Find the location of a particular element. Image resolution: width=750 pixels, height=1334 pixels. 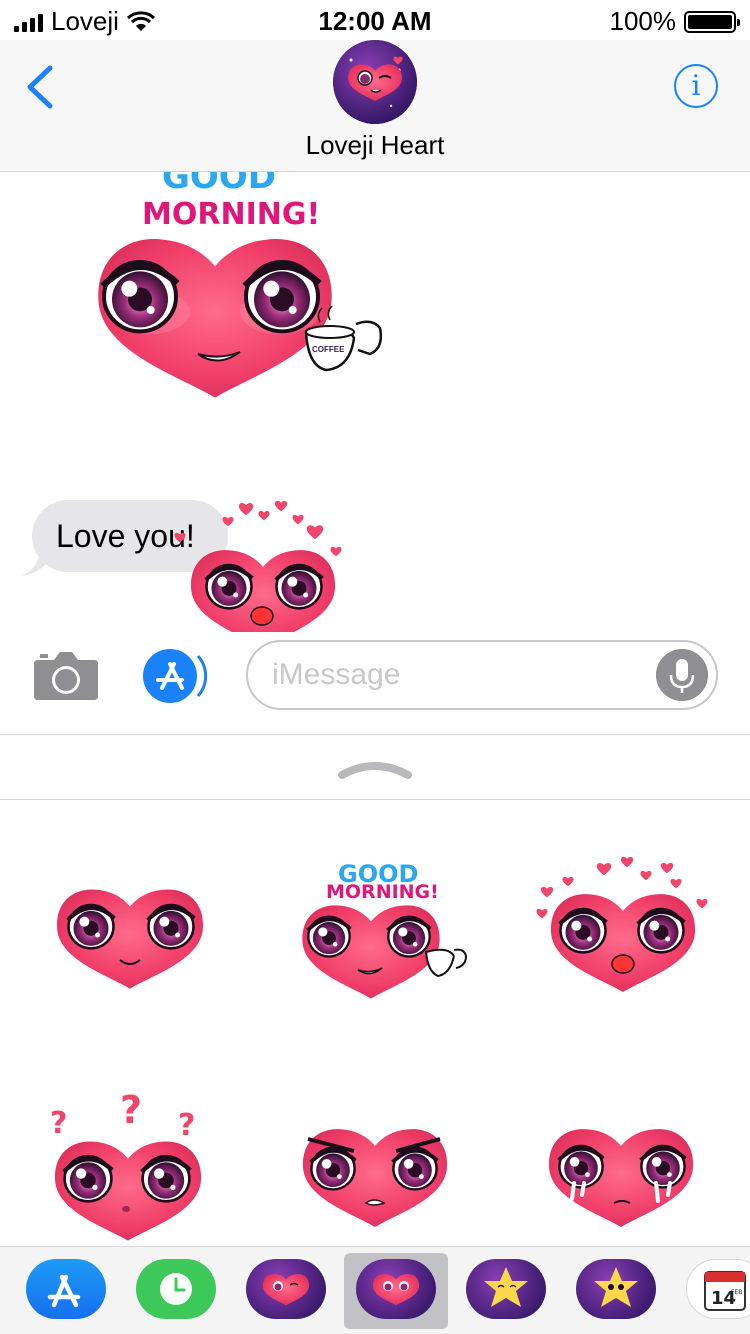

tray-loveji-star is located at coordinates (616, 1289).